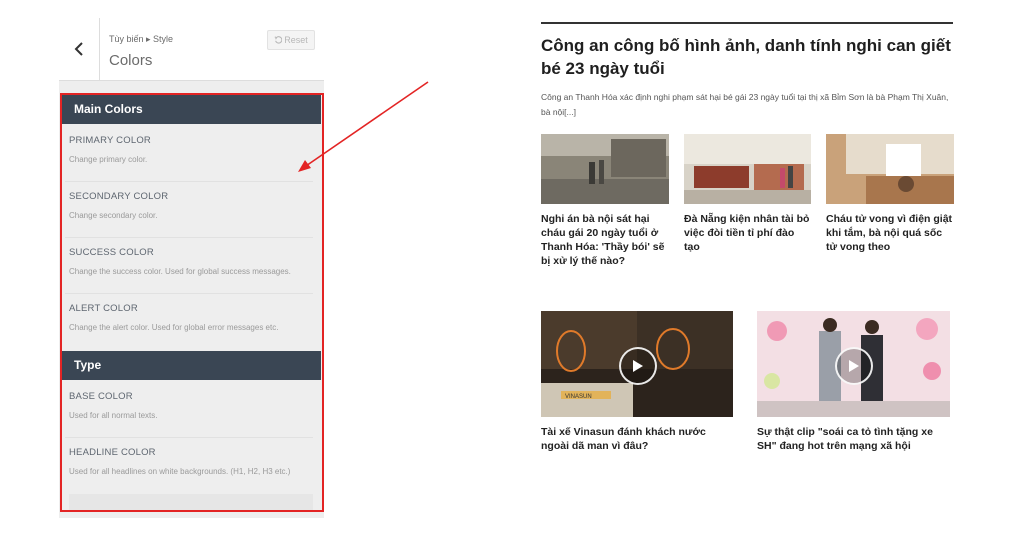  I want to click on option-title: HEADLINE COLOR, so click(112, 452).